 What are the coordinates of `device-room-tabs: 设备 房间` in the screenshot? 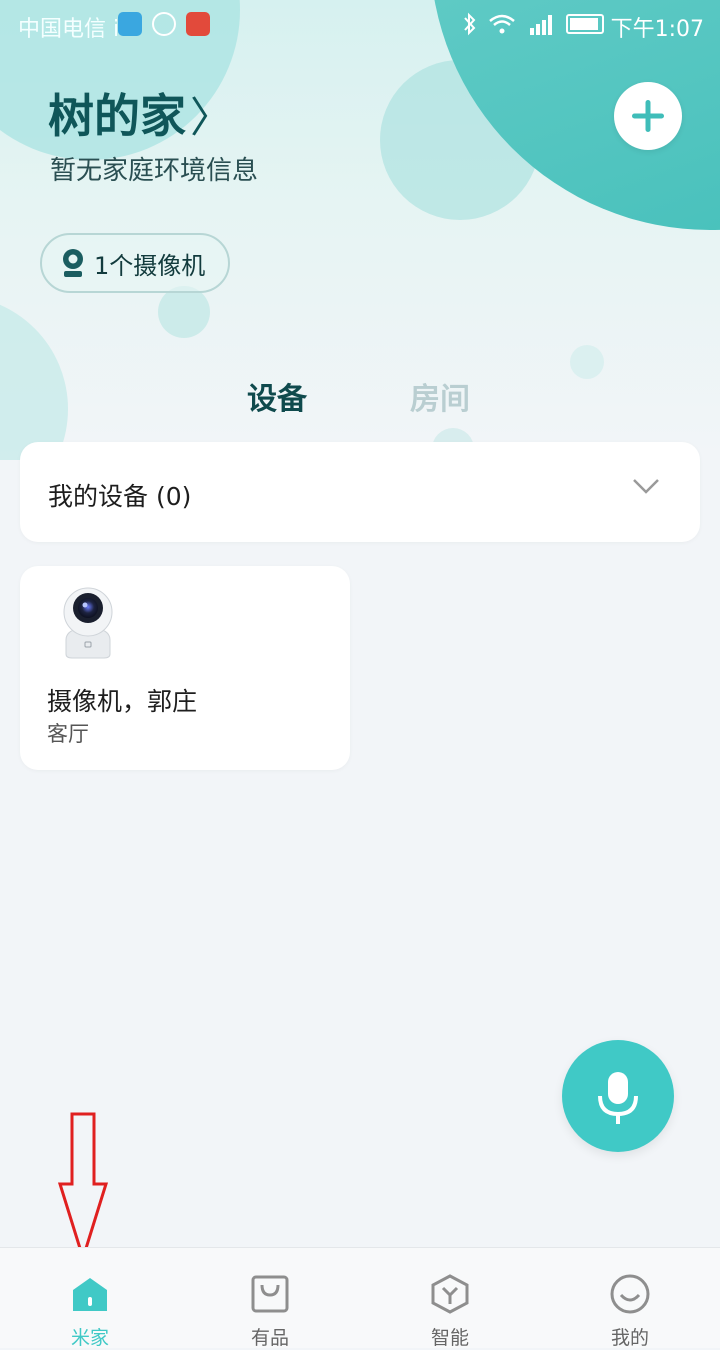 It's located at (360, 399).